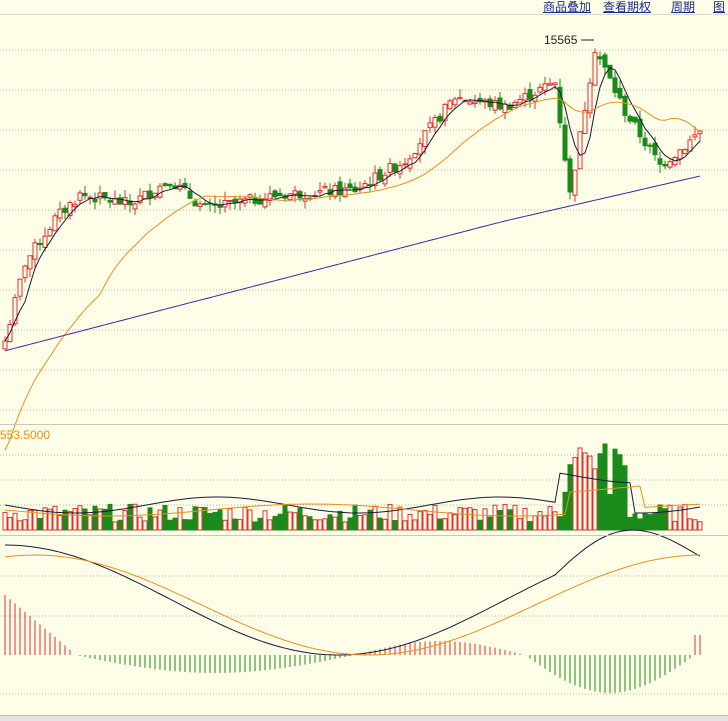  What do you see at coordinates (364, 424) in the screenshot?
I see `panel-divider` at bounding box center [364, 424].